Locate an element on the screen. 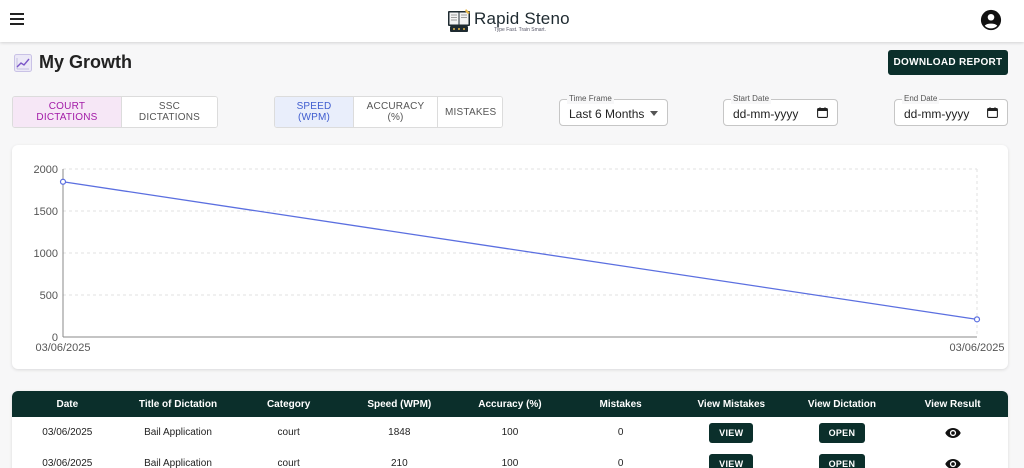  tab-ssc-dictations: SSC DICTATIONS is located at coordinates (169, 112).